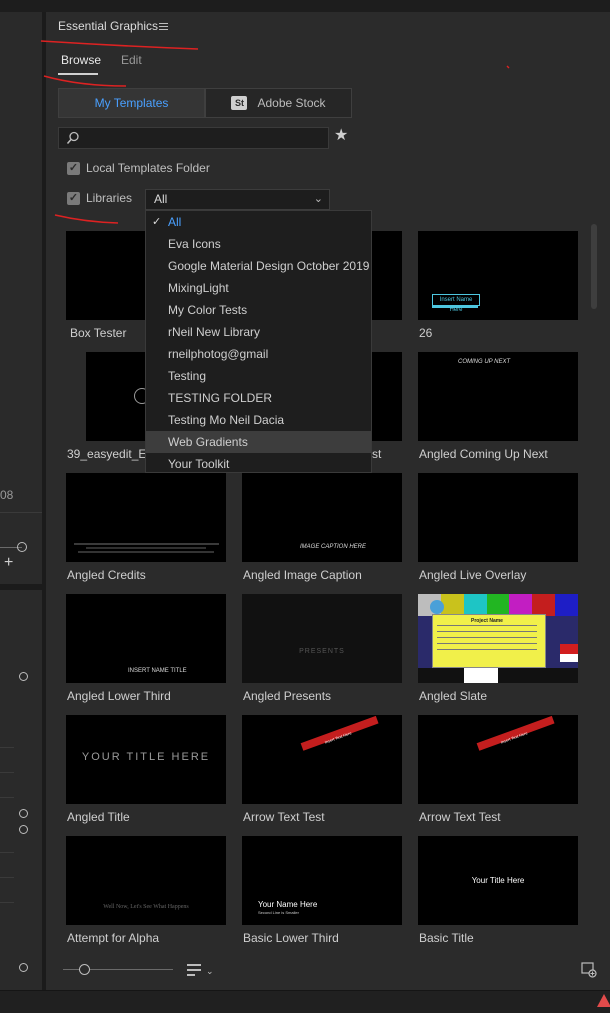  I want to click on template-thumbnail: Insert Name Here, so click(498, 275).